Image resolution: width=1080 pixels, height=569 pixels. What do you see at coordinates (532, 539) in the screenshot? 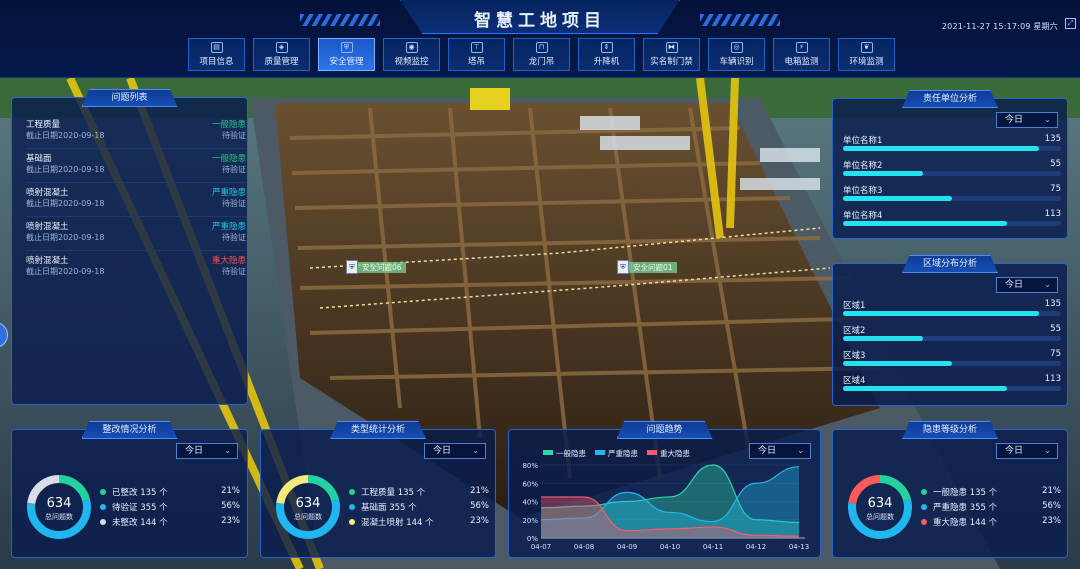
I see `y-tick-label: 0%` at bounding box center [532, 539].